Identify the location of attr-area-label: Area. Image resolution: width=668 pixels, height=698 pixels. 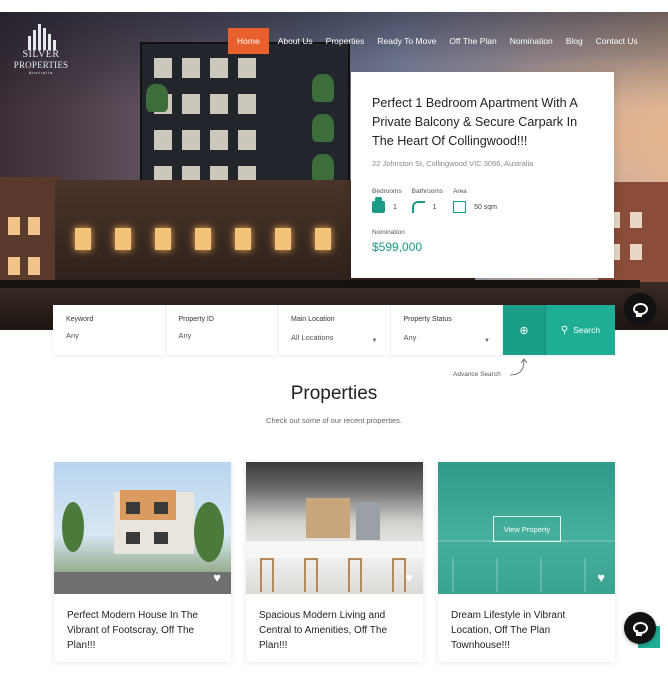
(460, 191).